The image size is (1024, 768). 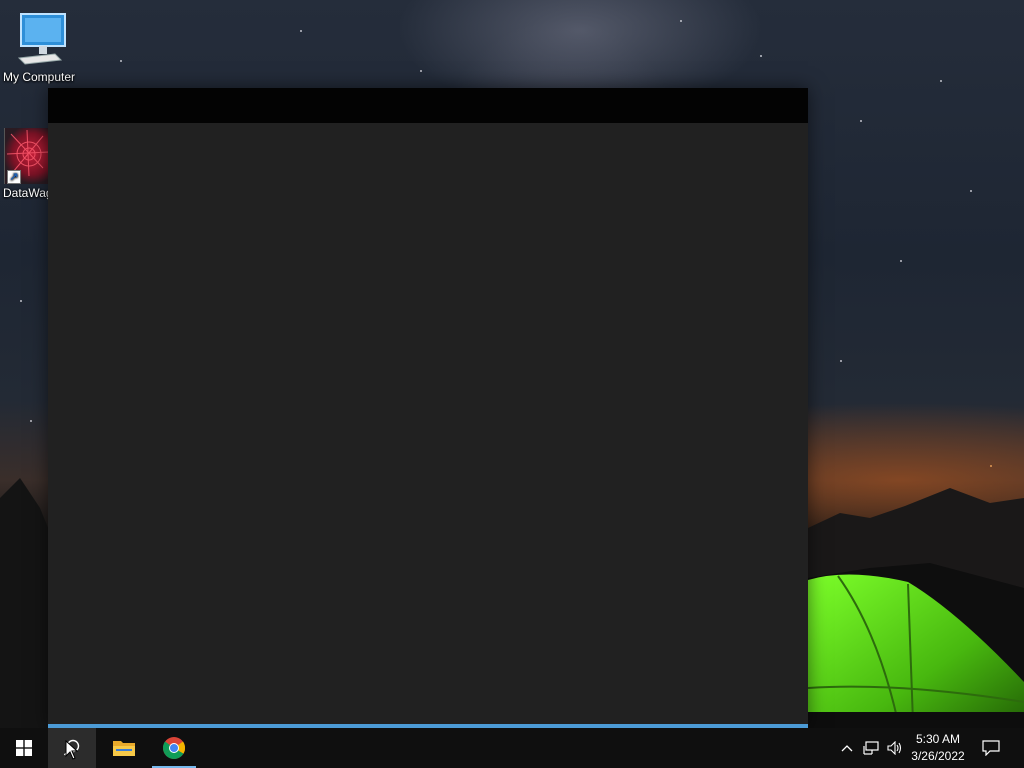 I want to click on network-button, so click(x=871, y=748).